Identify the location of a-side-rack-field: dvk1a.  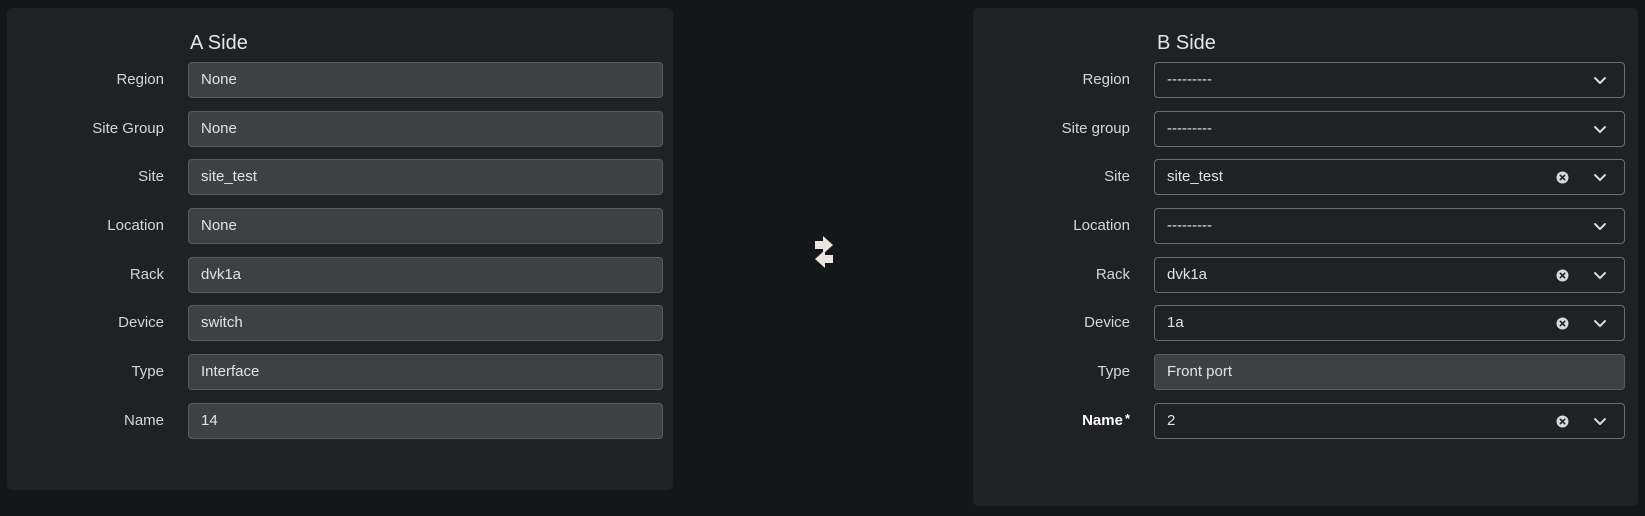
(425, 275).